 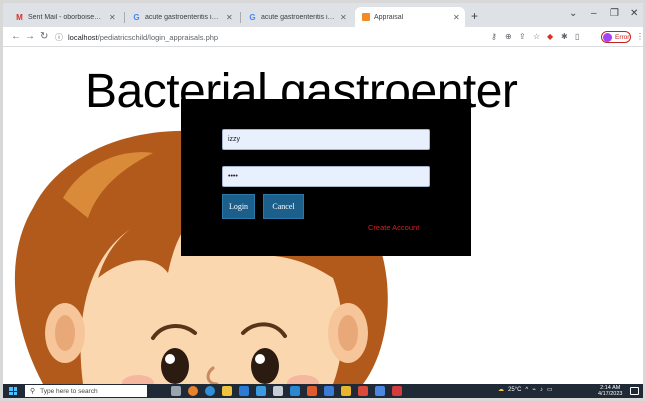 I want to click on weather-icon: ☁, so click(x=501, y=389).